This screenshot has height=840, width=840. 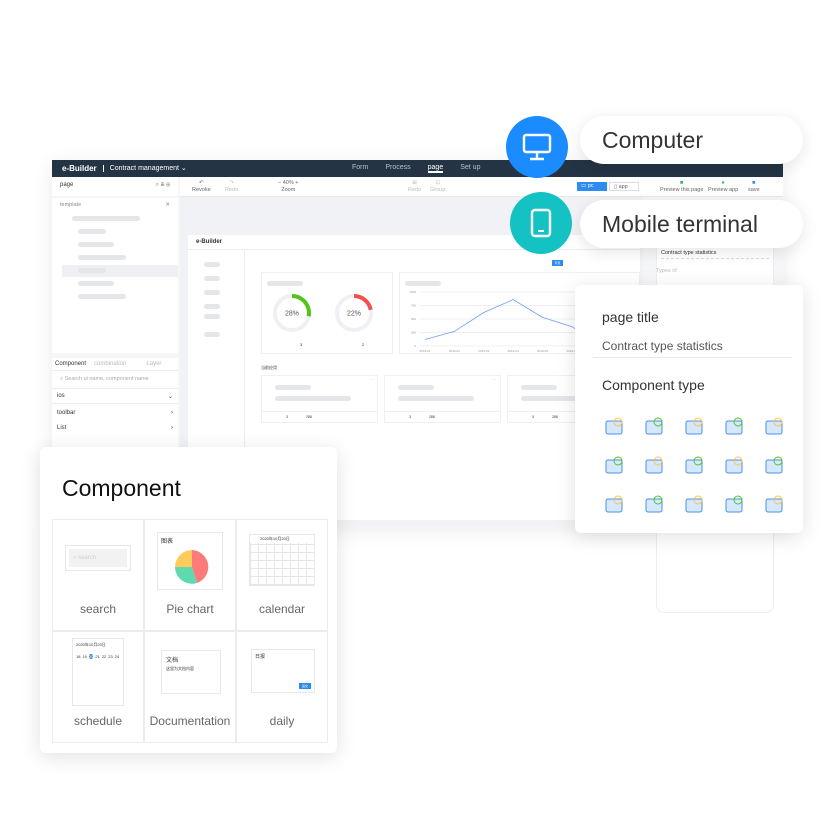 I want to click on line-bar-icon, so click(x=694, y=504).